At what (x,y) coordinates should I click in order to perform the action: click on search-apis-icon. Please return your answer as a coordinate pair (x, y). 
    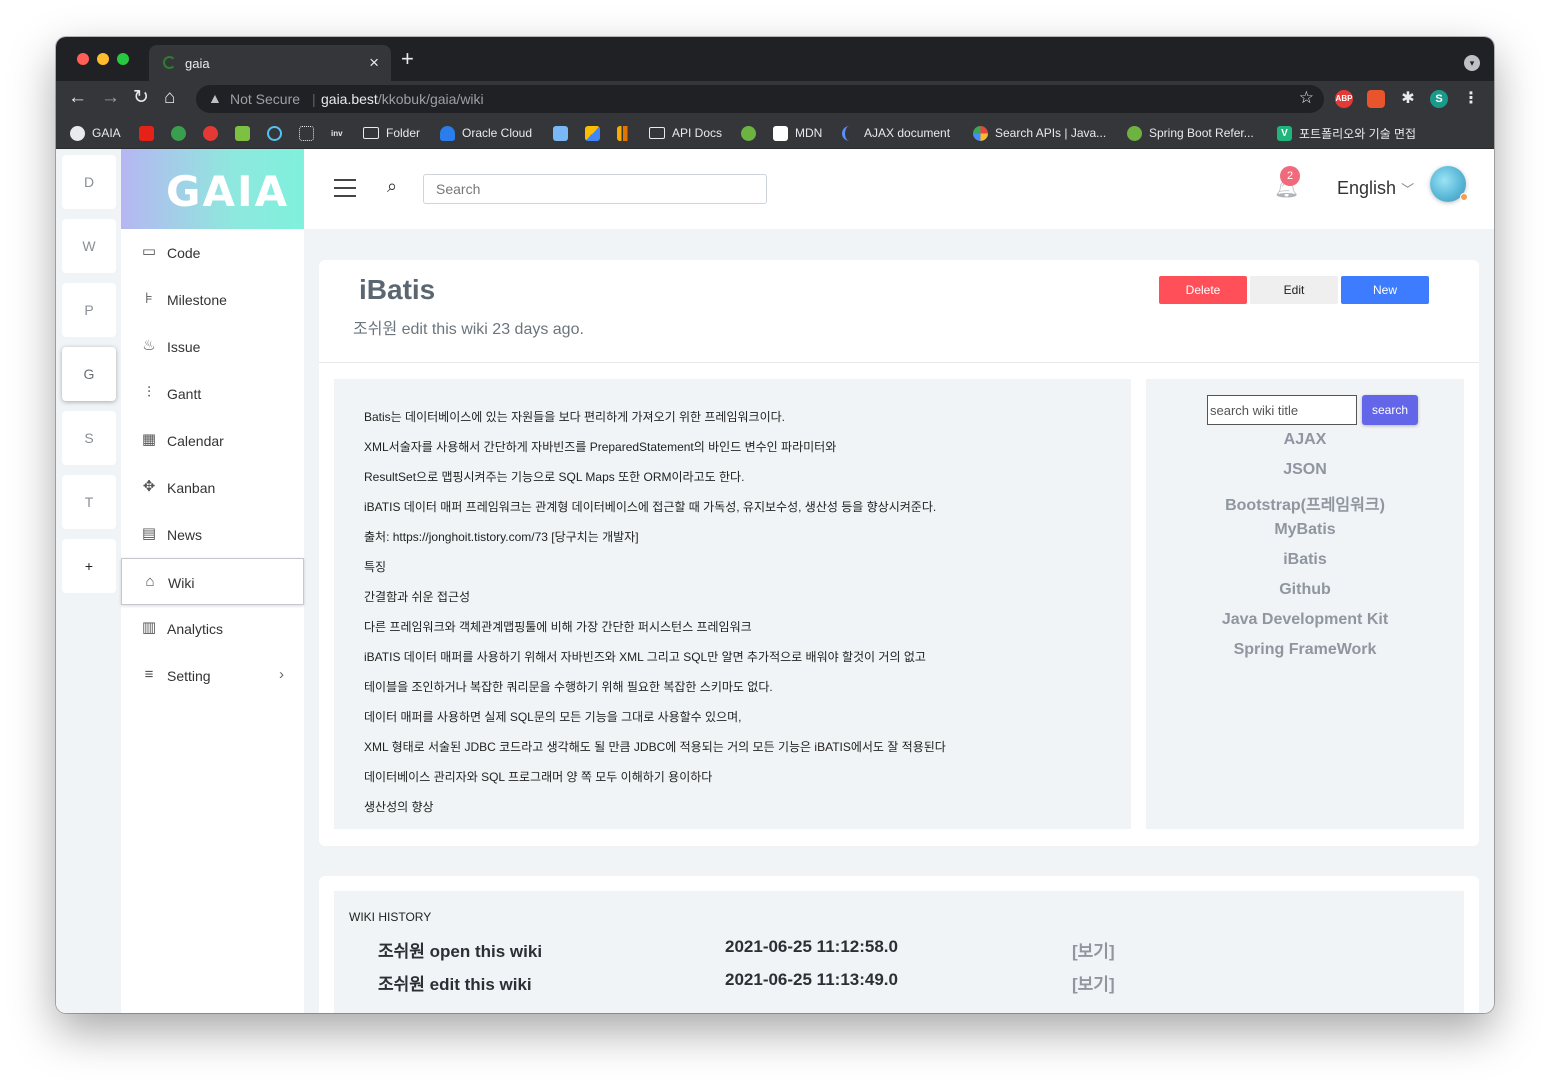
    Looking at the image, I should click on (980, 133).